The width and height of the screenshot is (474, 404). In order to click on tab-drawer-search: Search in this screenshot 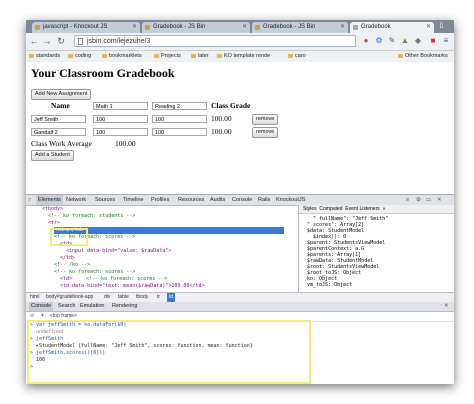, I will do `click(66, 306)`.